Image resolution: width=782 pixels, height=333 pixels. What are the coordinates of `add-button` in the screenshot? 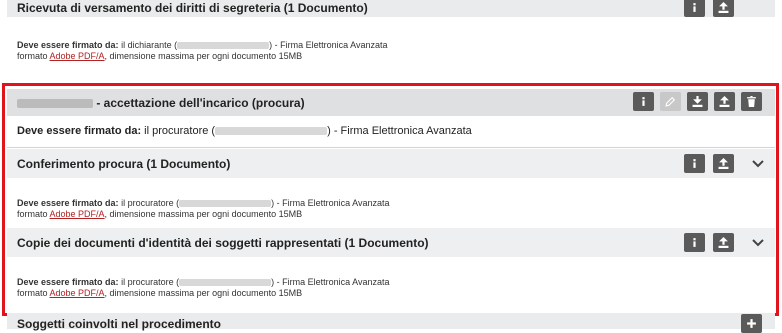 It's located at (751, 323).